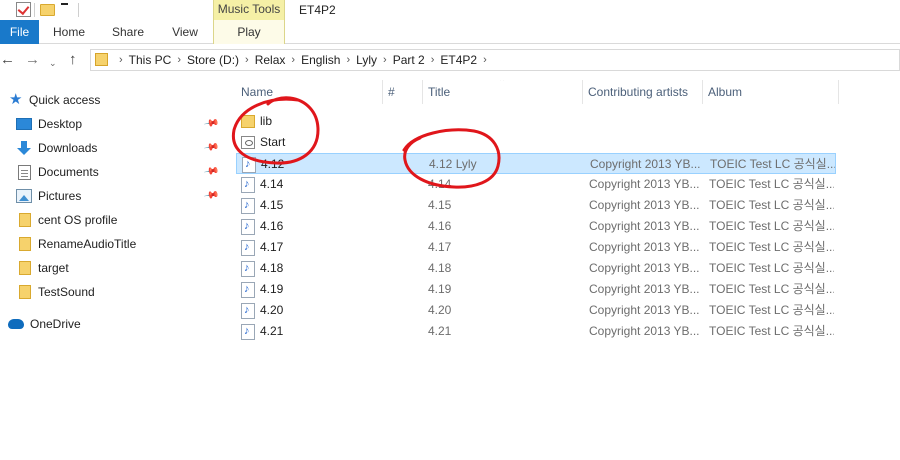 The width and height of the screenshot is (900, 460). I want to click on sidebar-item-label: cent OS profile, so click(78, 220).